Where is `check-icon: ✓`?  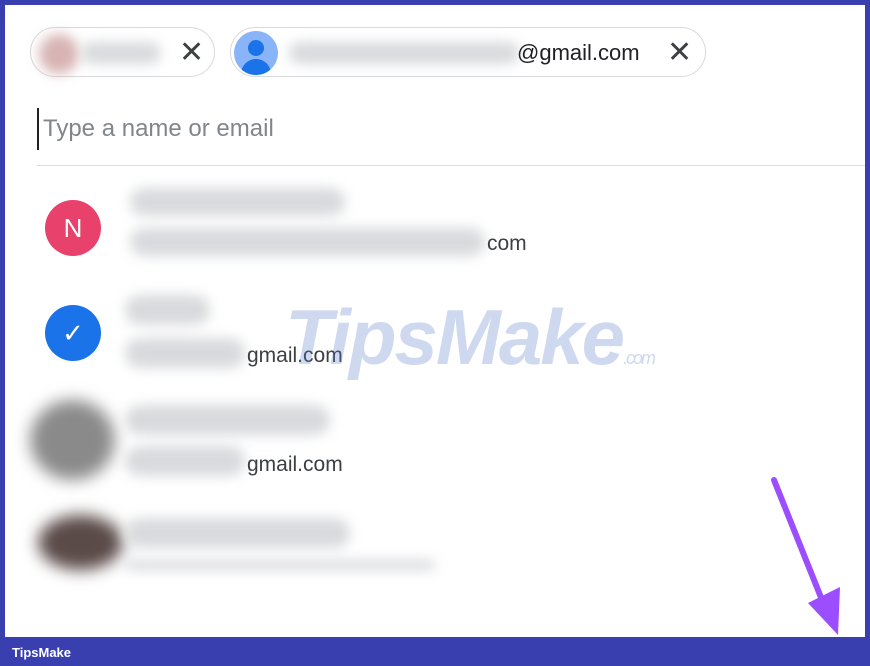
check-icon: ✓ is located at coordinates (73, 333).